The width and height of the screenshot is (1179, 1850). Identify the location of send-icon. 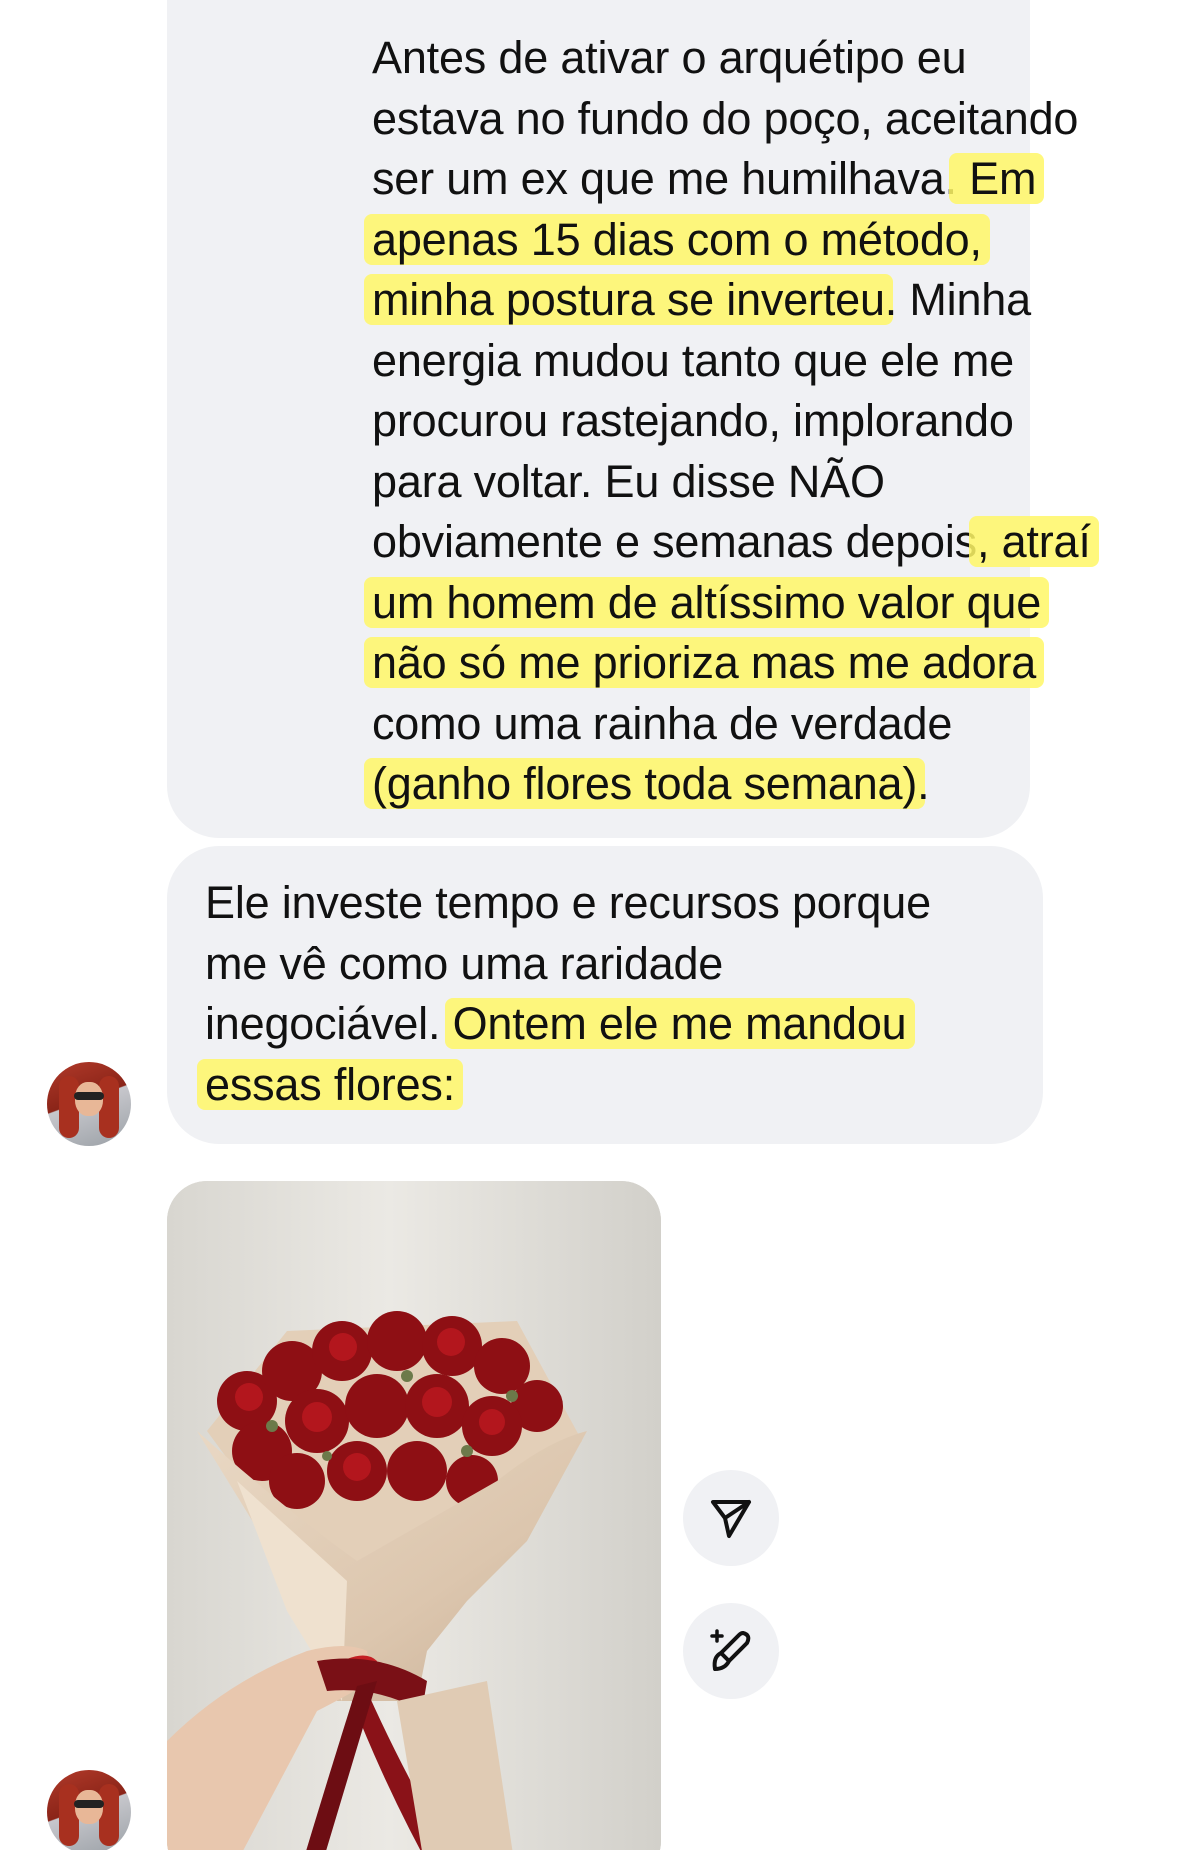
(731, 1519).